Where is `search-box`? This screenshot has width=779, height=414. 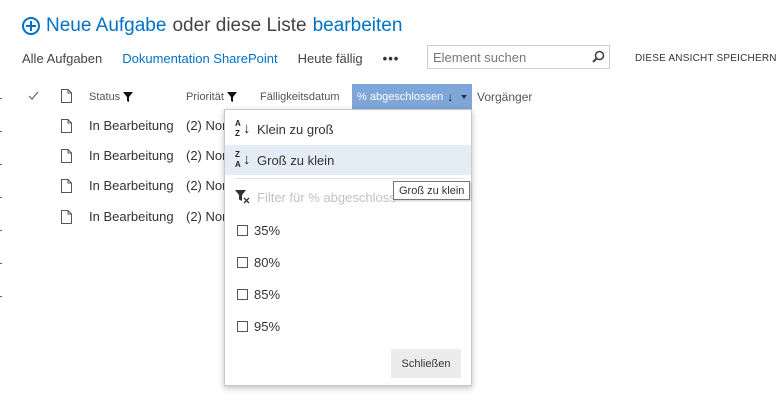
search-box is located at coordinates (518, 57).